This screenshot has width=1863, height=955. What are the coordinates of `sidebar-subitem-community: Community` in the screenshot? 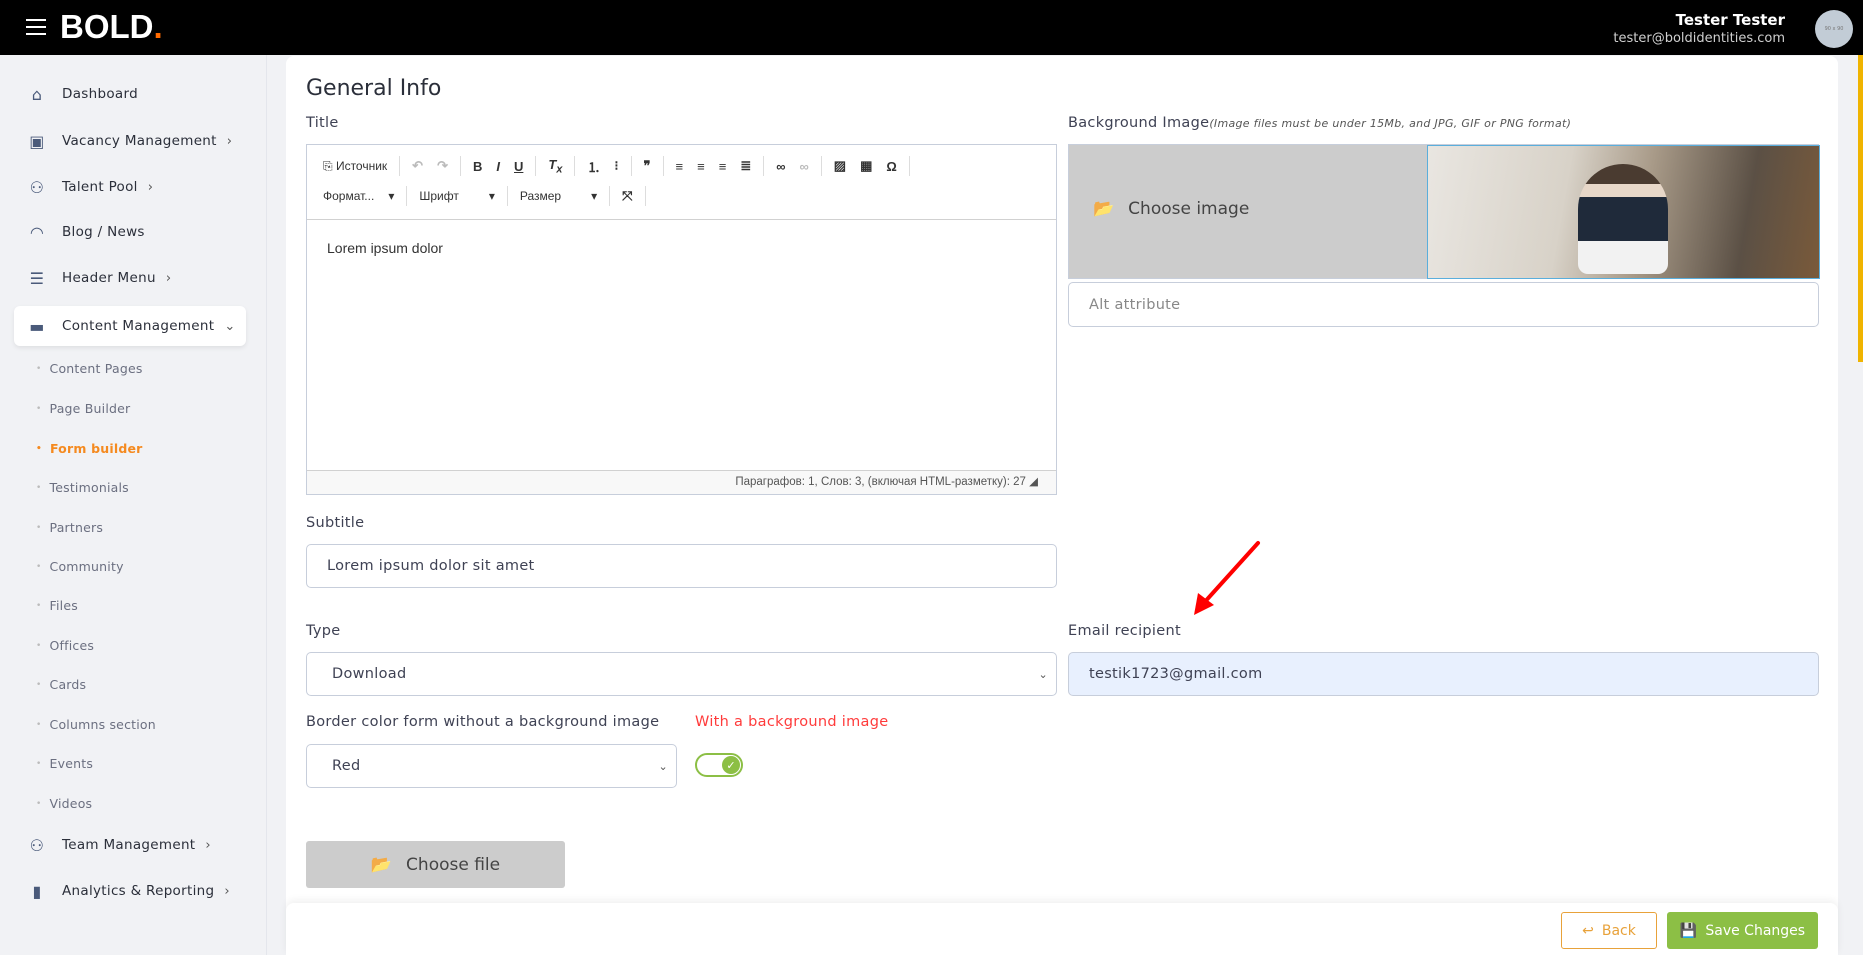 It's located at (80, 566).